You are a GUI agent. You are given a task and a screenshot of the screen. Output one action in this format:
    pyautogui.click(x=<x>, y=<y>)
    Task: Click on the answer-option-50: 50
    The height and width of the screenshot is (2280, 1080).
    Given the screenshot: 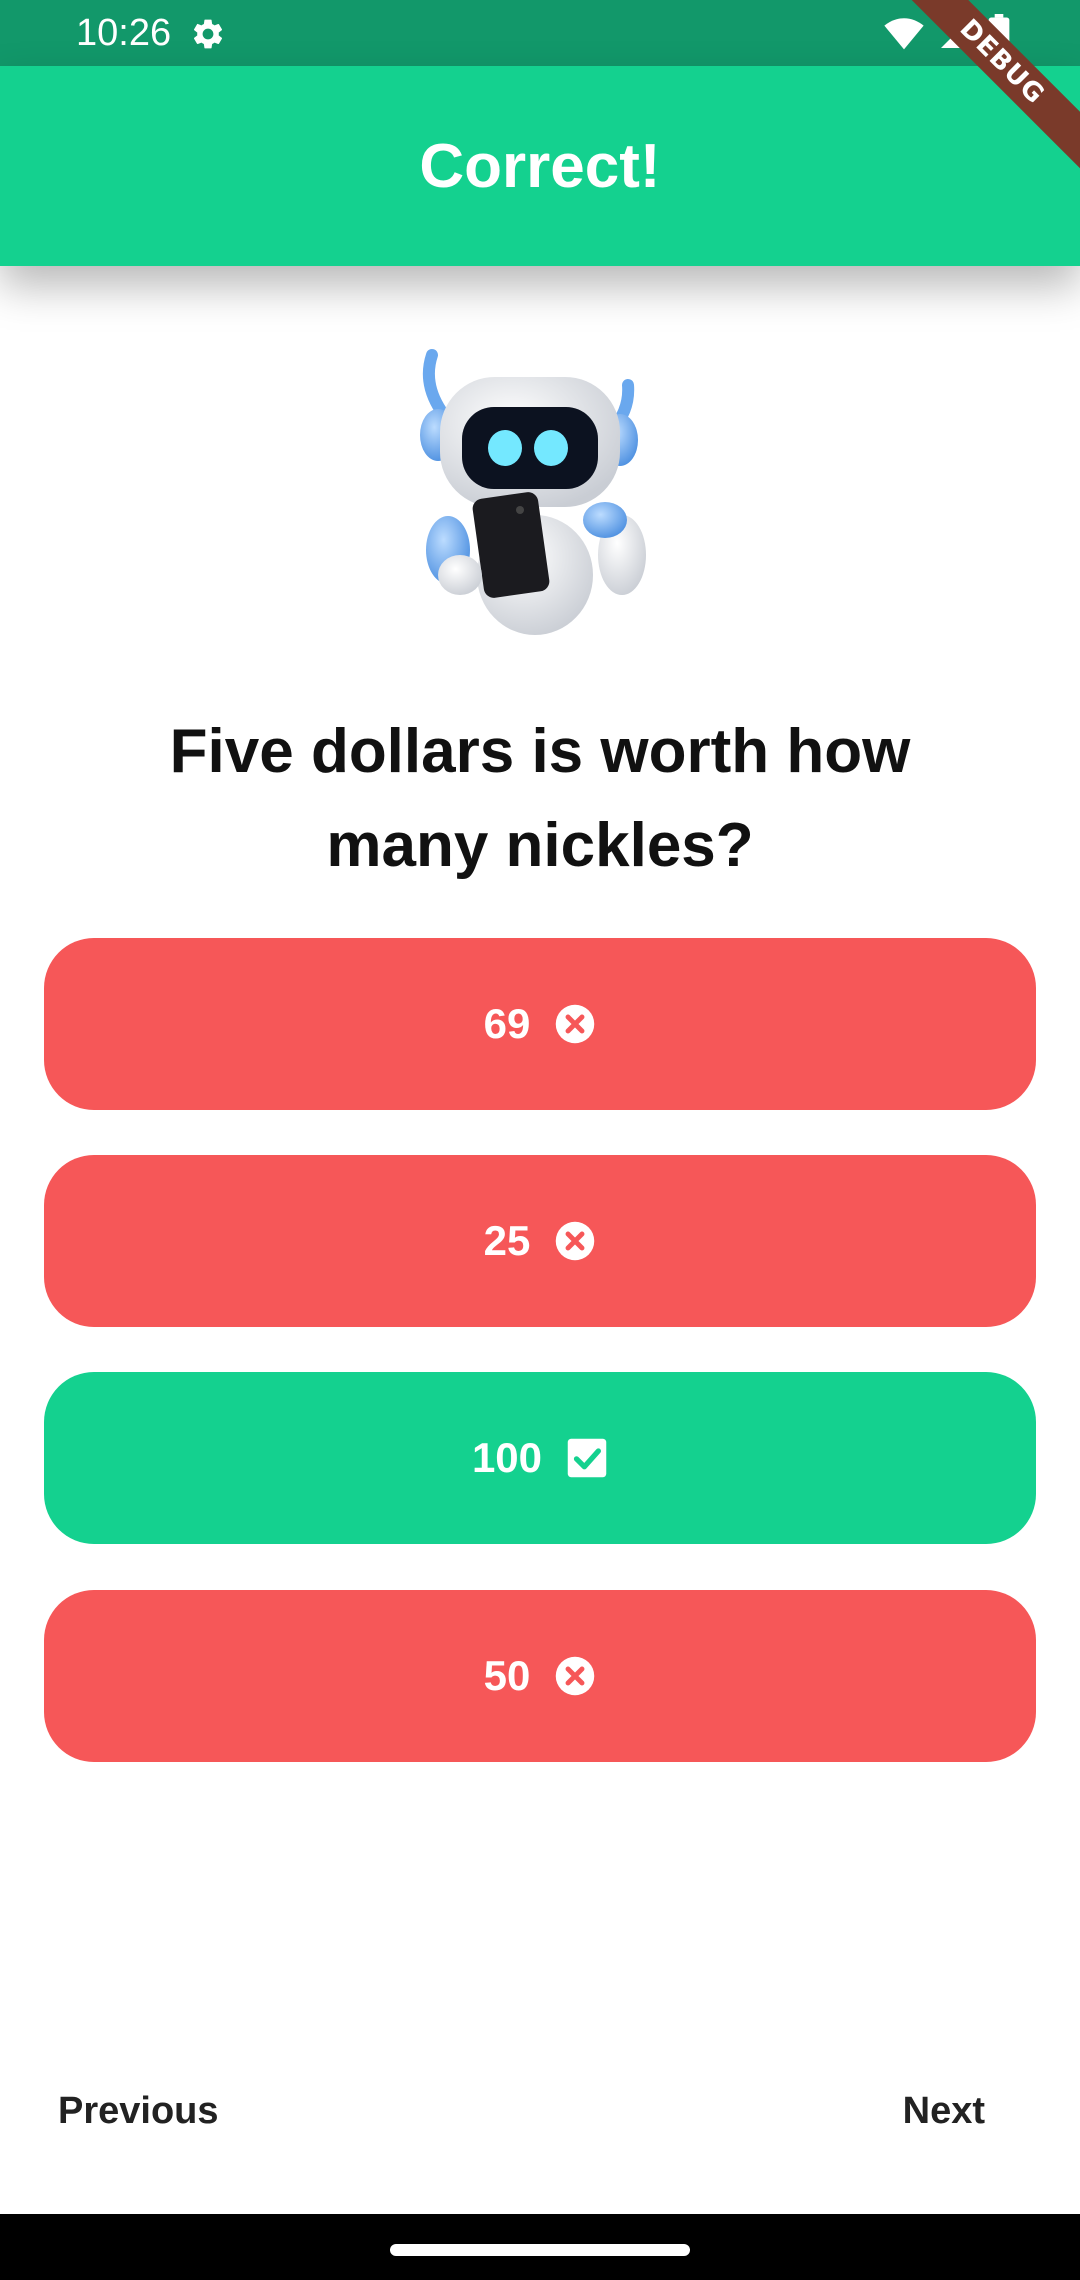 What is the action you would take?
    pyautogui.click(x=540, y=1676)
    